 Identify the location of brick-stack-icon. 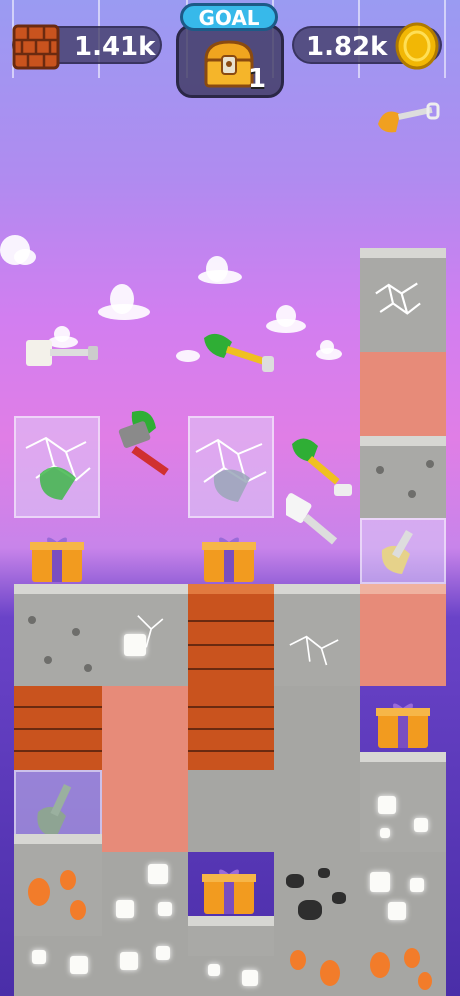
(36, 46).